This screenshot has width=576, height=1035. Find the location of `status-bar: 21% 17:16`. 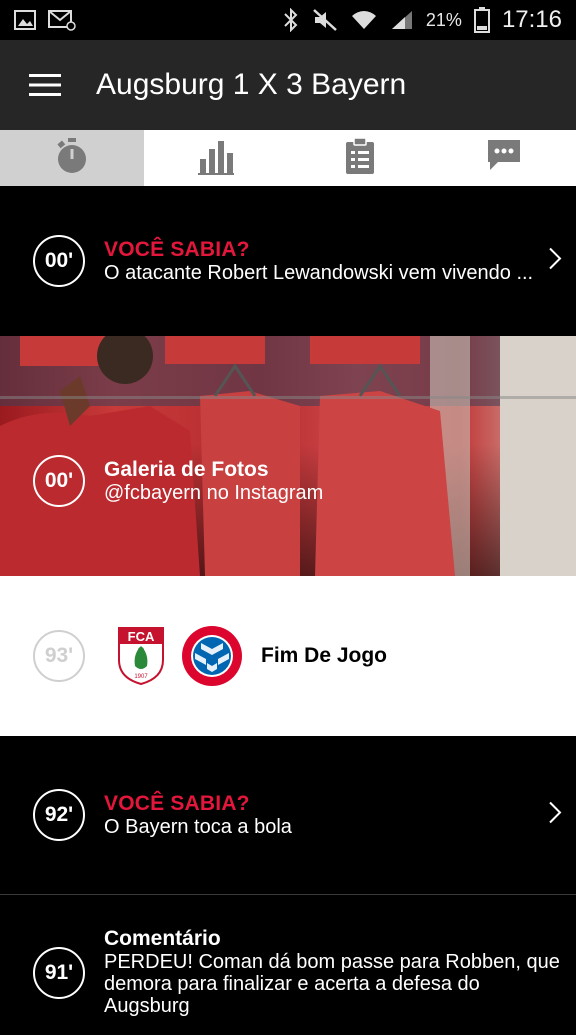

status-bar: 21% 17:16 is located at coordinates (288, 20).